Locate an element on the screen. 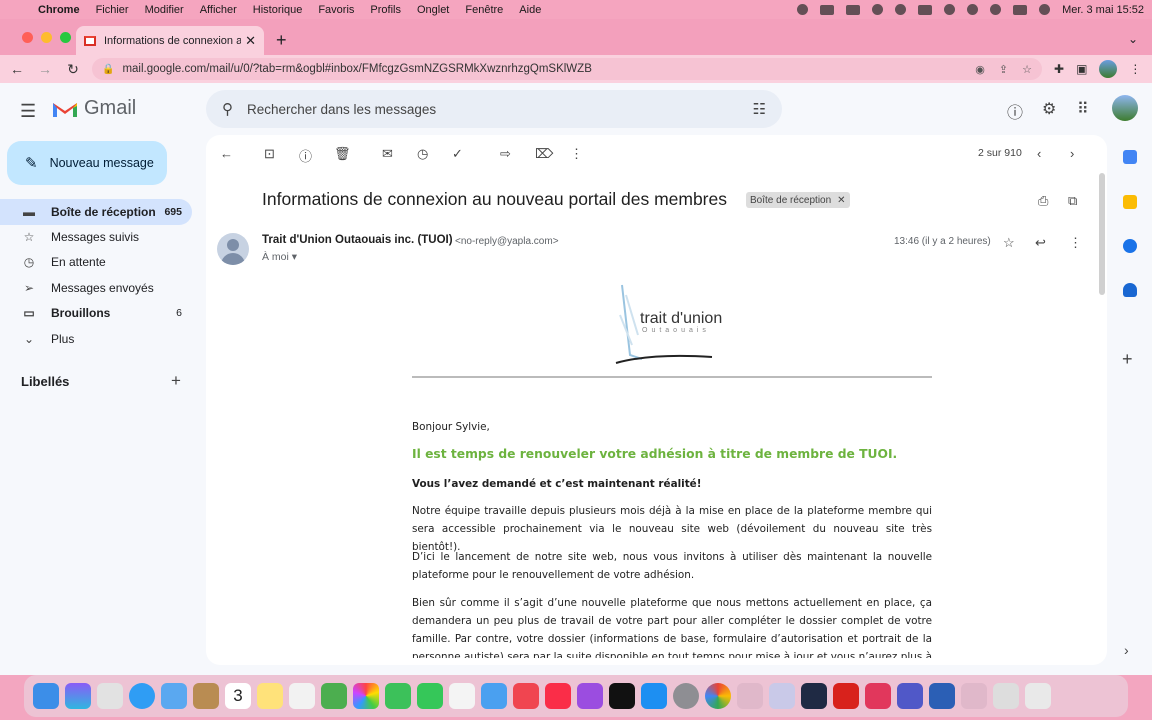  contacts-app-icon is located at coordinates (206, 696).